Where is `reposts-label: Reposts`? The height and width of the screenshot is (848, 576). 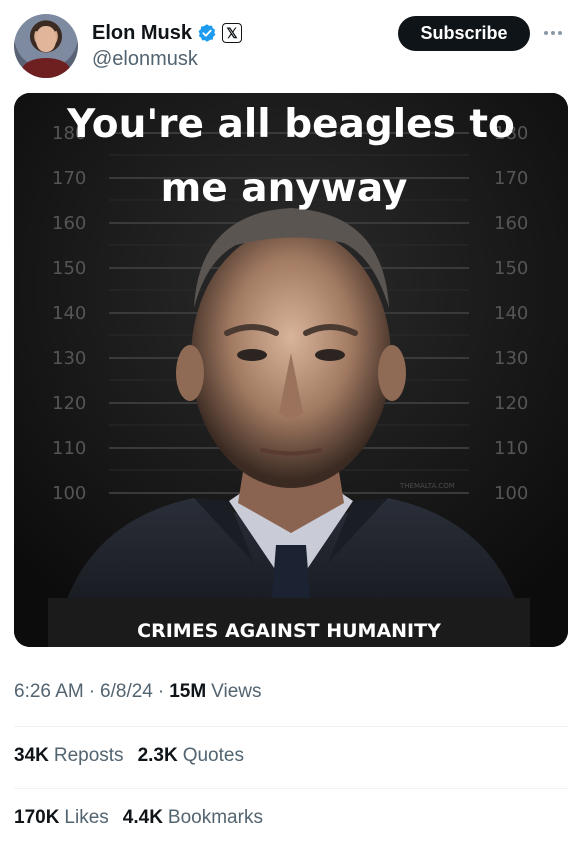 reposts-label: Reposts is located at coordinates (88, 755).